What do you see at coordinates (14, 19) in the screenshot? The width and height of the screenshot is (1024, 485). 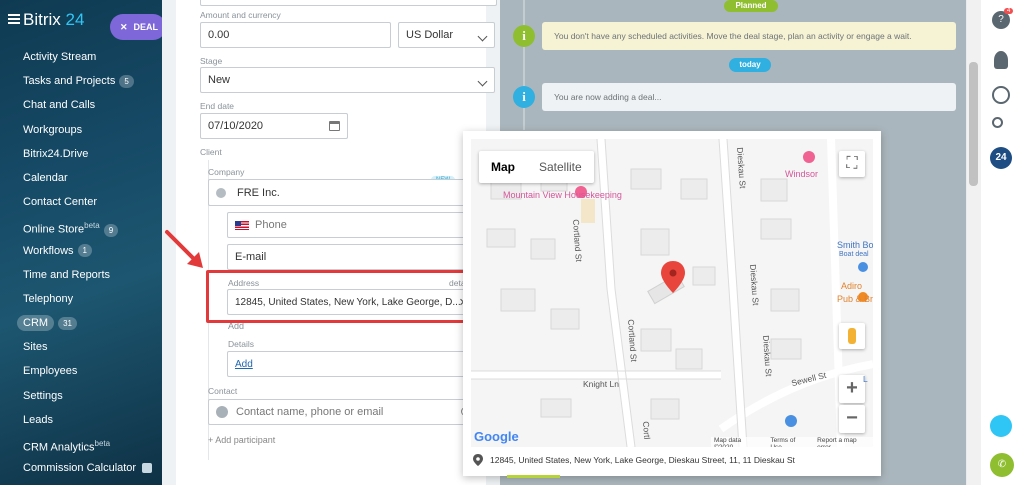 I see `menu-icon` at bounding box center [14, 19].